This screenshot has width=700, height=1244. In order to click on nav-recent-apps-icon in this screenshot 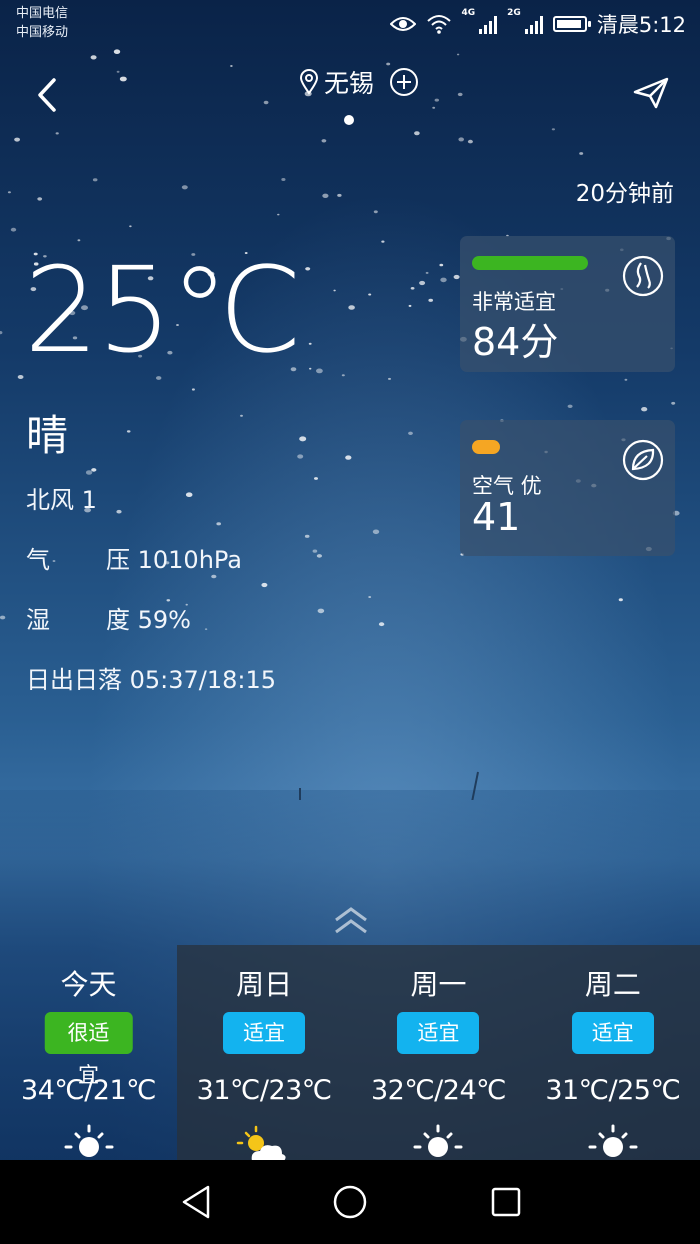, I will do `click(506, 1202)`.